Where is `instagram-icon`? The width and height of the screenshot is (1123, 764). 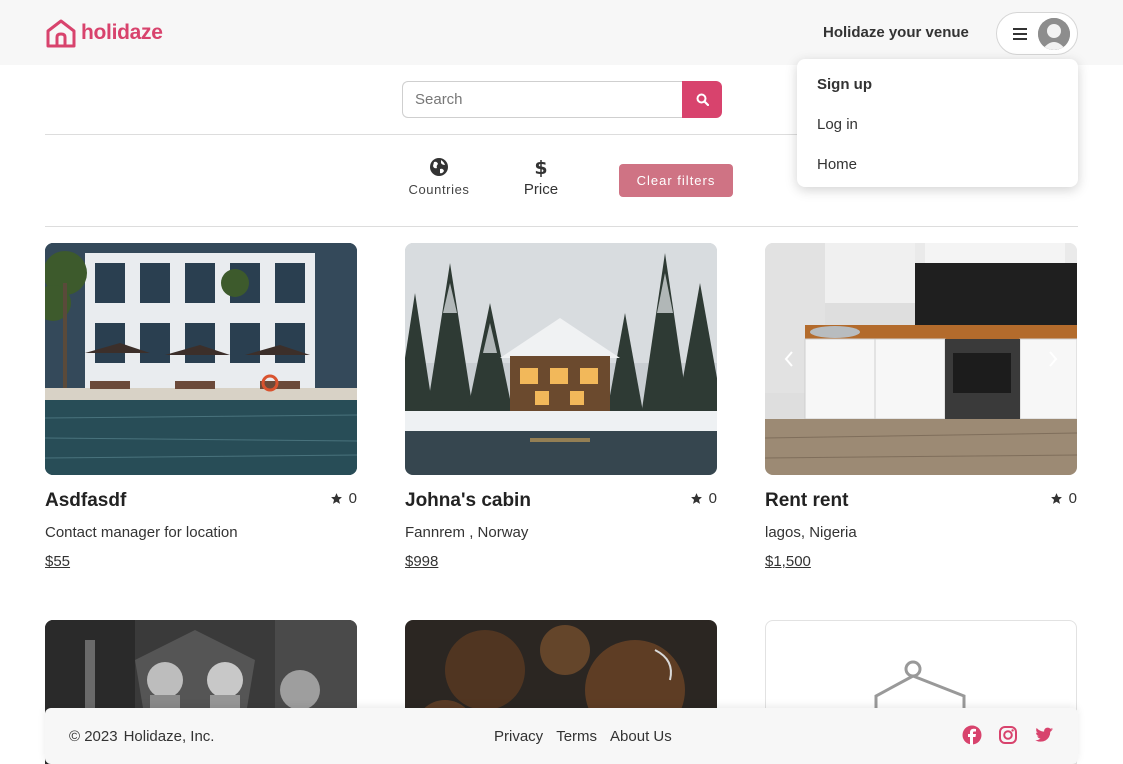
instagram-icon is located at coordinates (1008, 735).